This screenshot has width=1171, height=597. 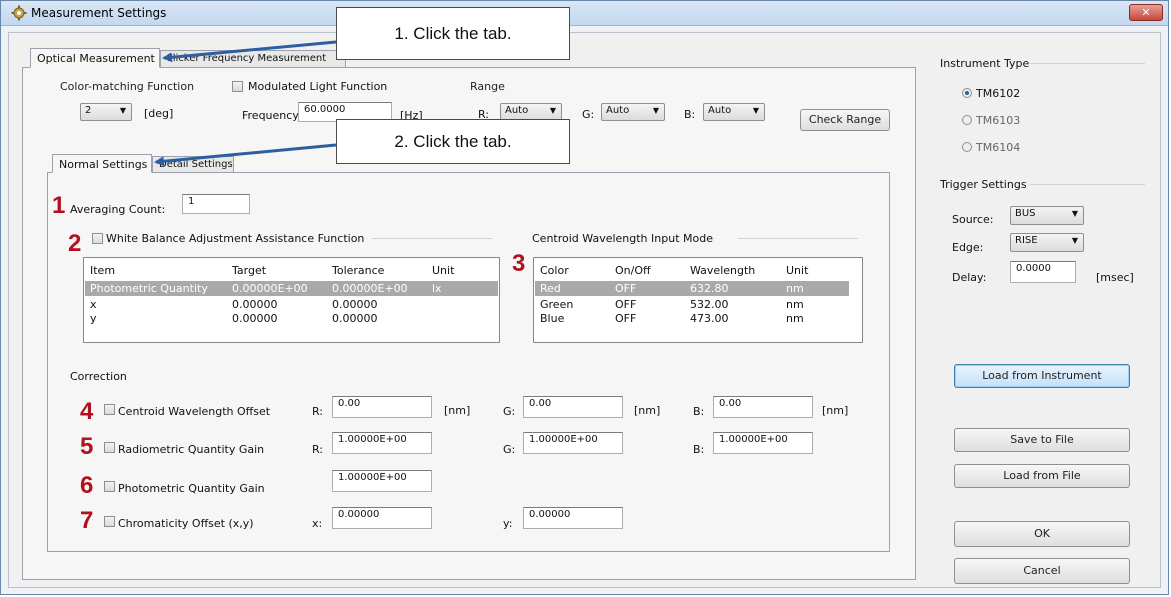 What do you see at coordinates (245, 103) in the screenshot?
I see `callout-arrows` at bounding box center [245, 103].